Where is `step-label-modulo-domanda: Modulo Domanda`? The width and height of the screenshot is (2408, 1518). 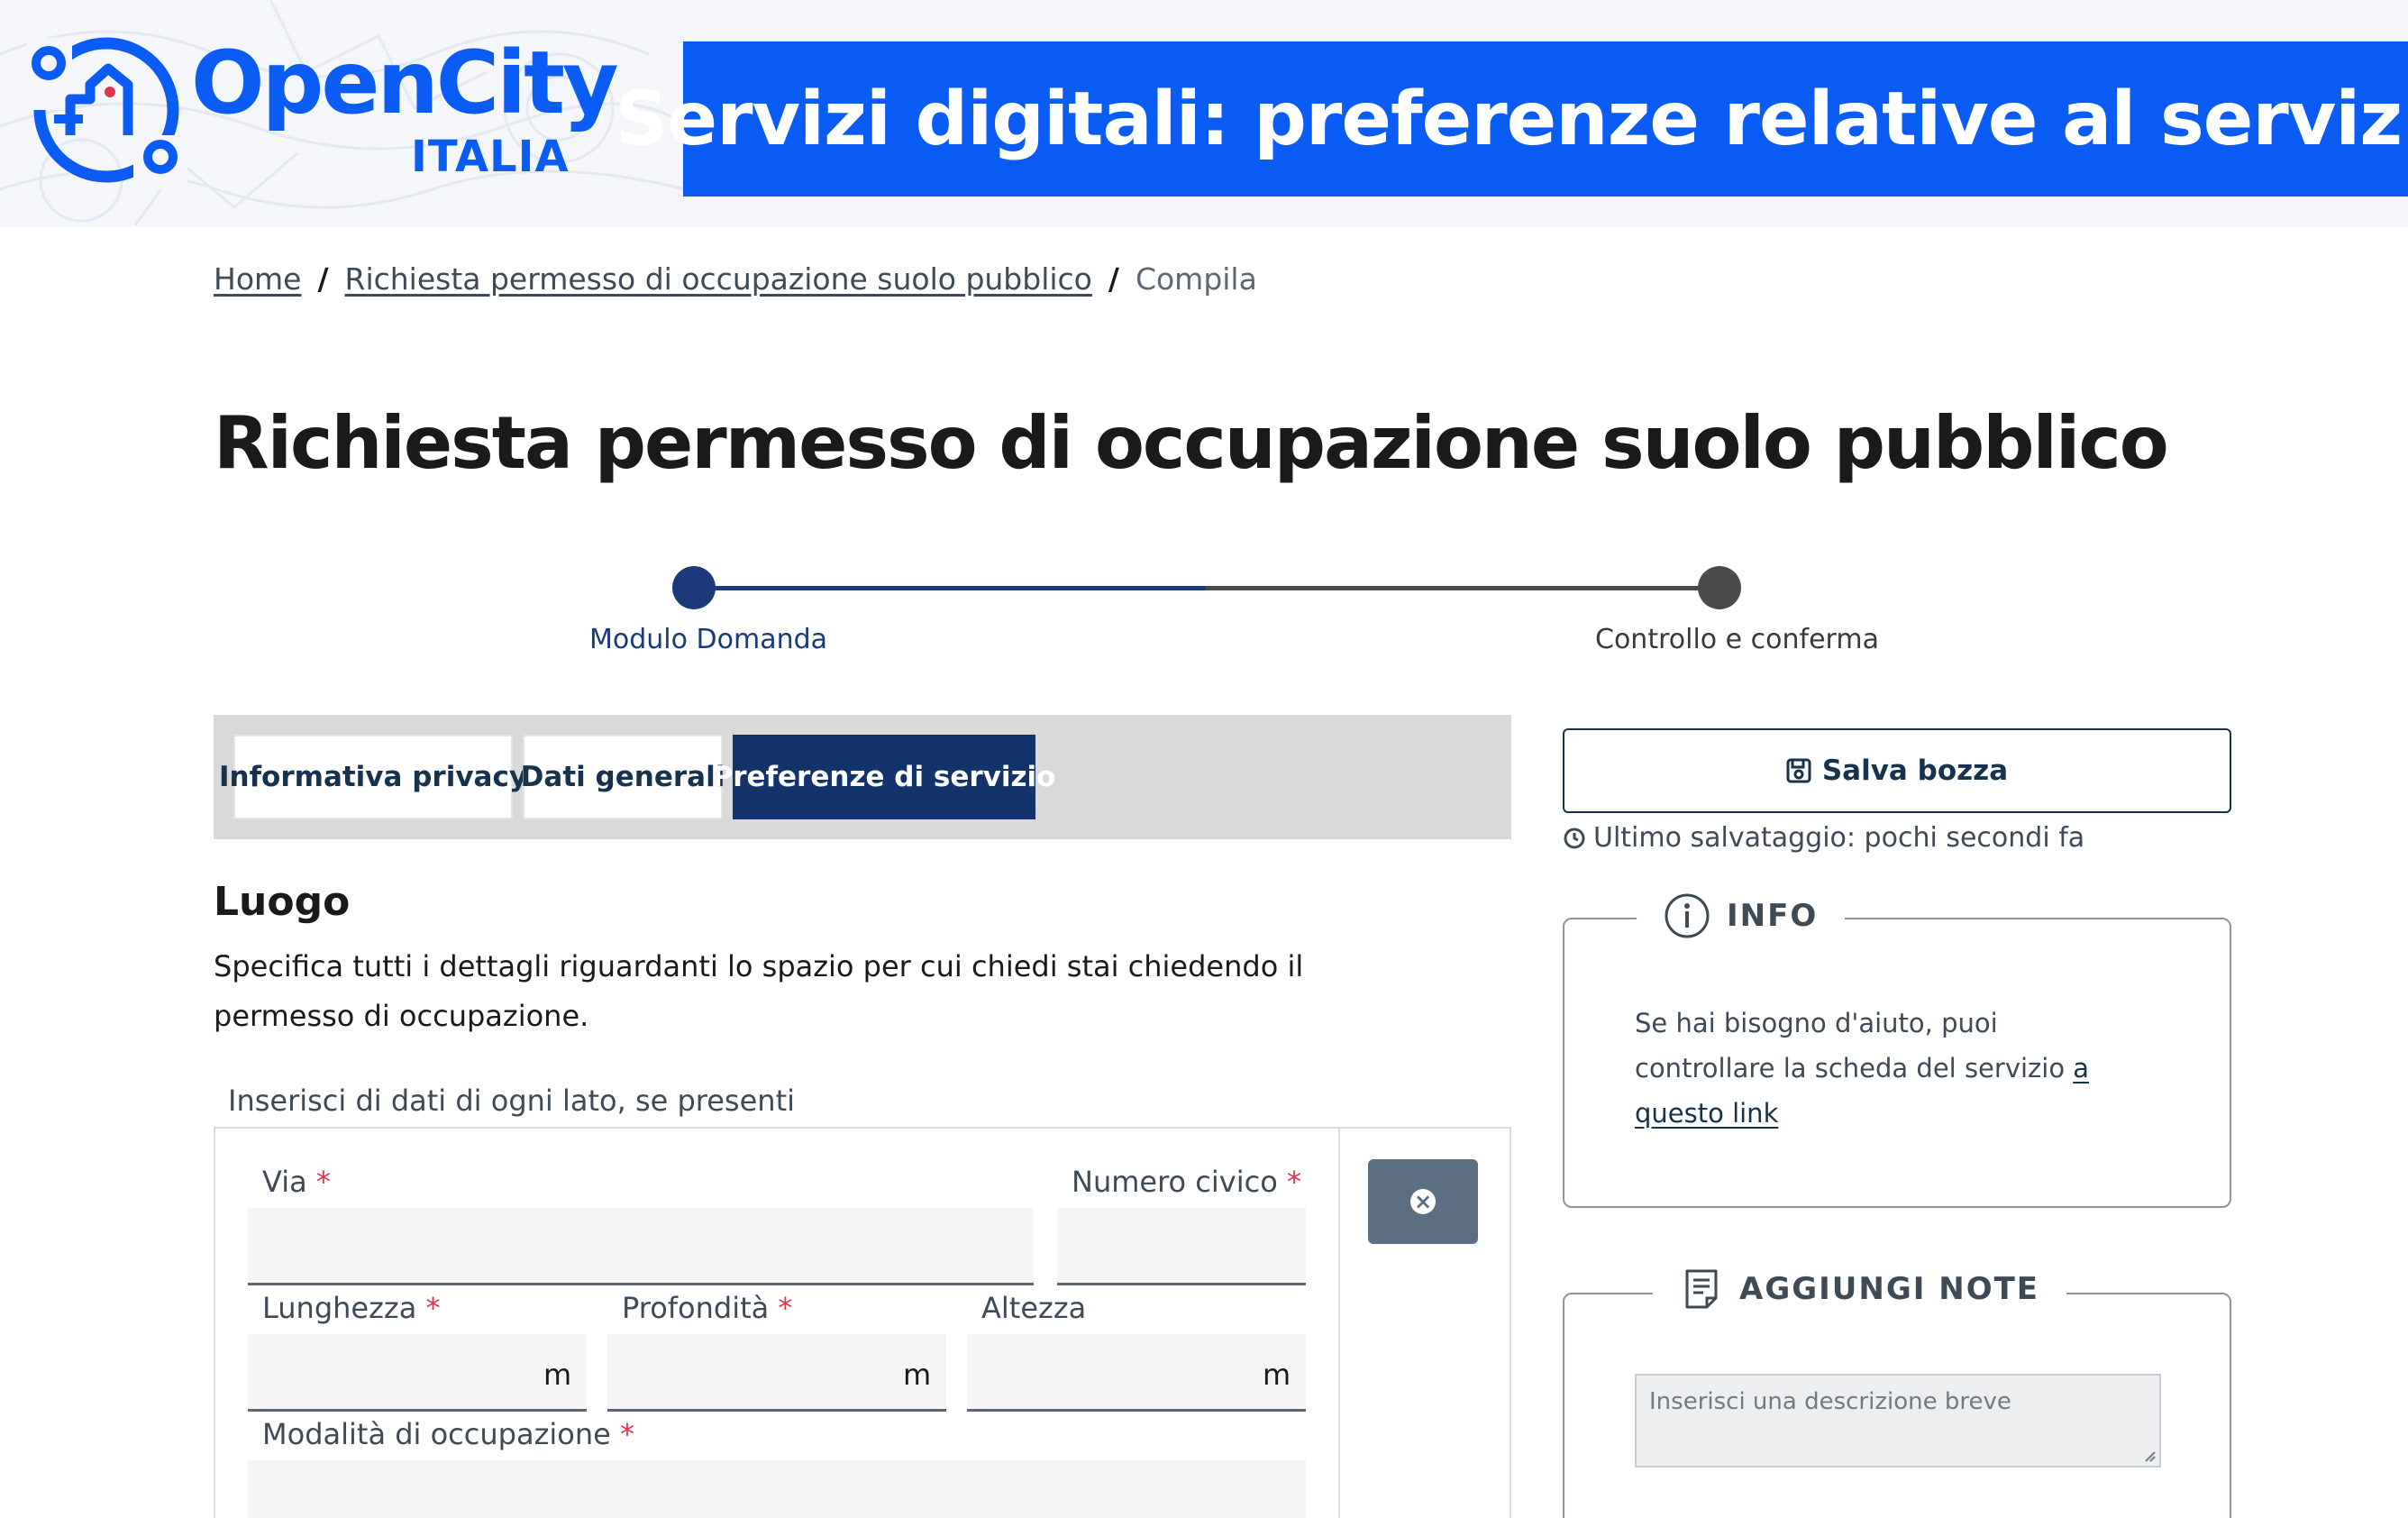 step-label-modulo-domanda: Modulo Domanda is located at coordinates (708, 639).